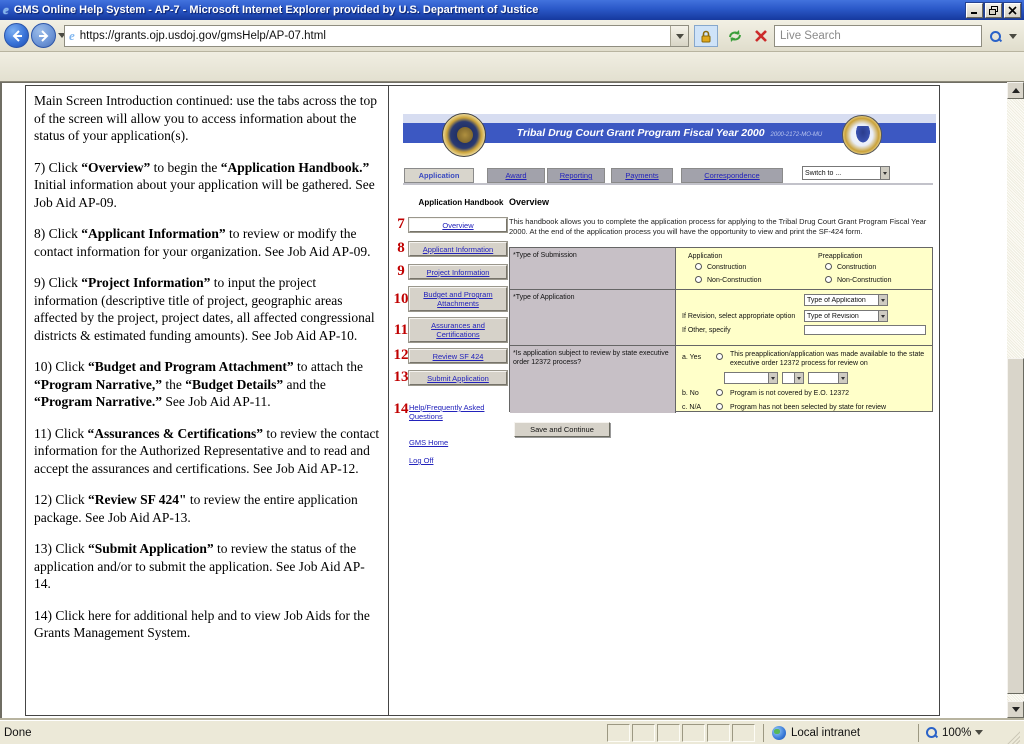  Describe the element at coordinates (456, 442) in the screenshot. I see `link-gms-home: GMS Home` at that location.